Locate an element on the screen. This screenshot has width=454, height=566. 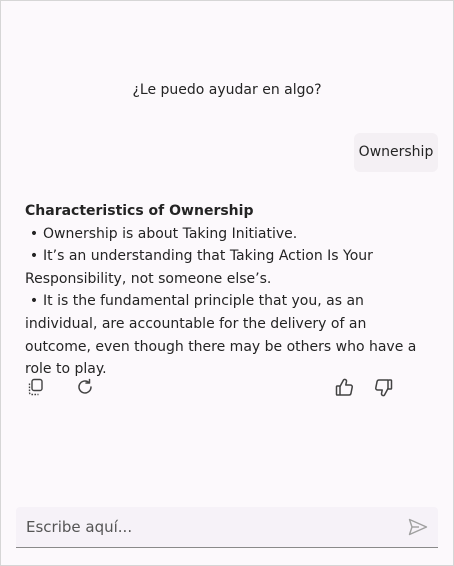
refresh-icon is located at coordinates (85, 387).